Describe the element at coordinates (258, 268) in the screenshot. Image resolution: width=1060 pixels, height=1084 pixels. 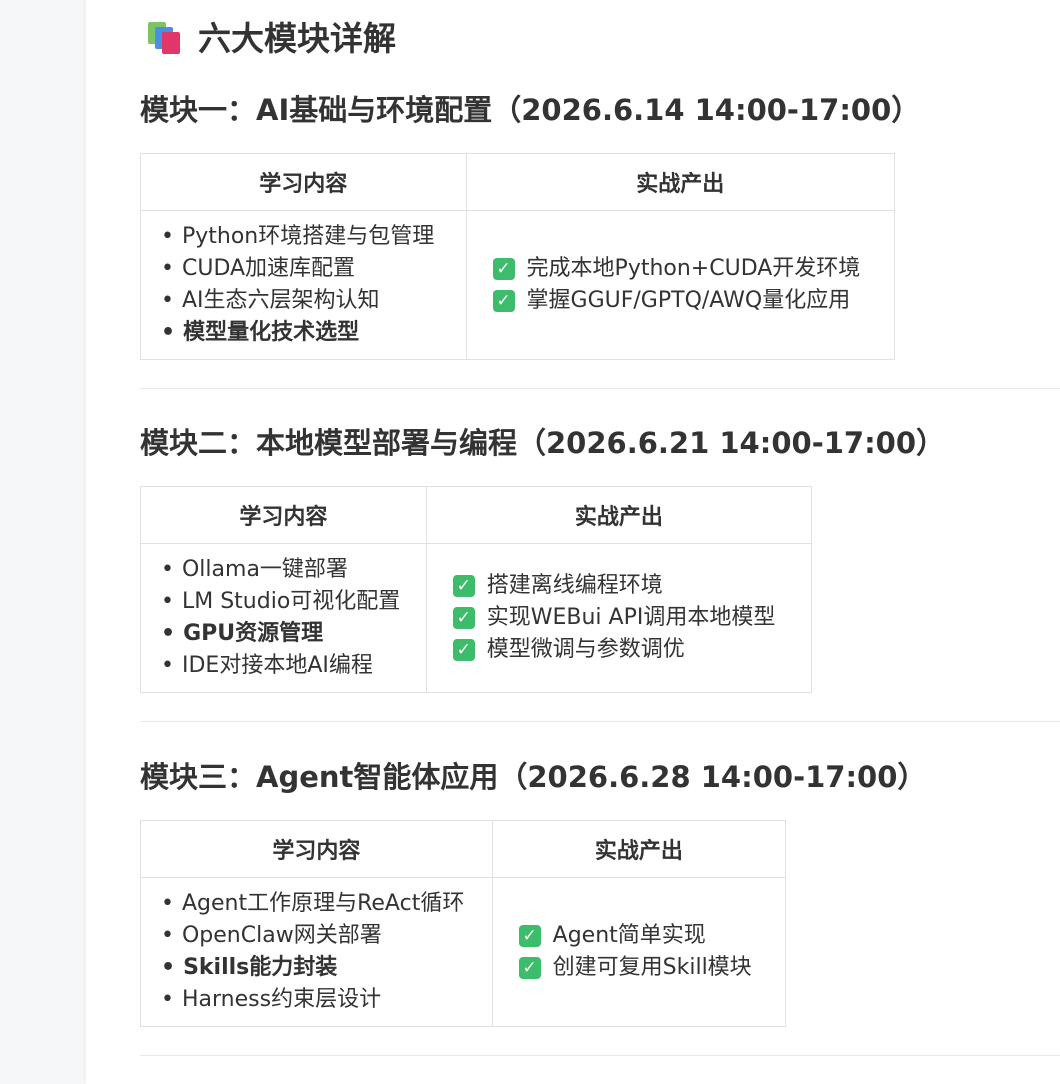
I see `list-item: • CUDA加速库配置` at that location.